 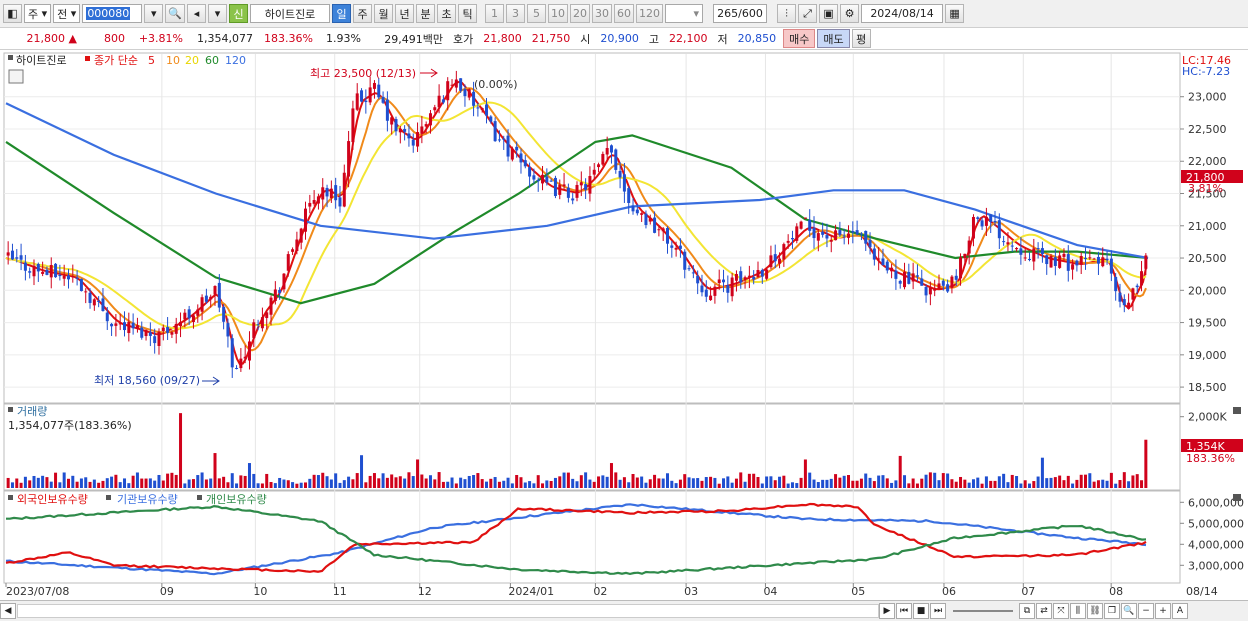 I want to click on bottom-scrollbar: ◀ ▶ ⏮ ■ ⏭ ⧉ ⇄ ⤧ ⫼ ⛓ ❐ 🔍 − + A, so click(x=624, y=610).